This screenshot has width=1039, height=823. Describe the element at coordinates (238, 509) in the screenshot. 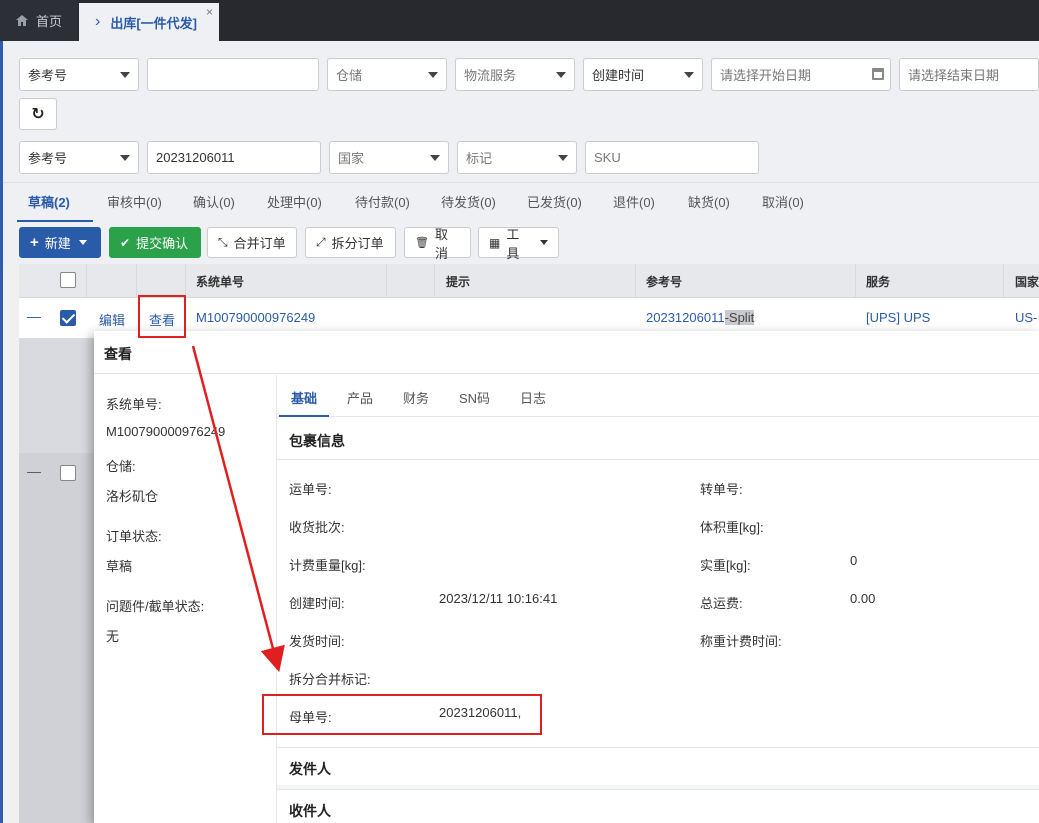

I see `annotation-arrow-icon` at that location.